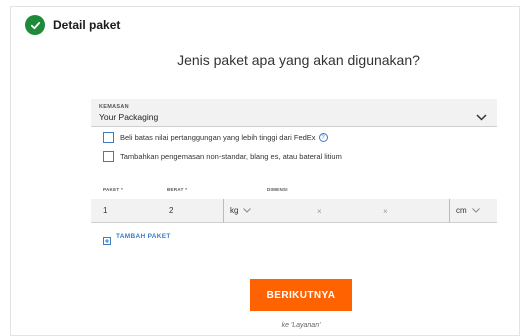 This screenshot has width=530, height=336. Describe the element at coordinates (108, 137) in the screenshot. I see `checkbox-higher-coverage` at that location.